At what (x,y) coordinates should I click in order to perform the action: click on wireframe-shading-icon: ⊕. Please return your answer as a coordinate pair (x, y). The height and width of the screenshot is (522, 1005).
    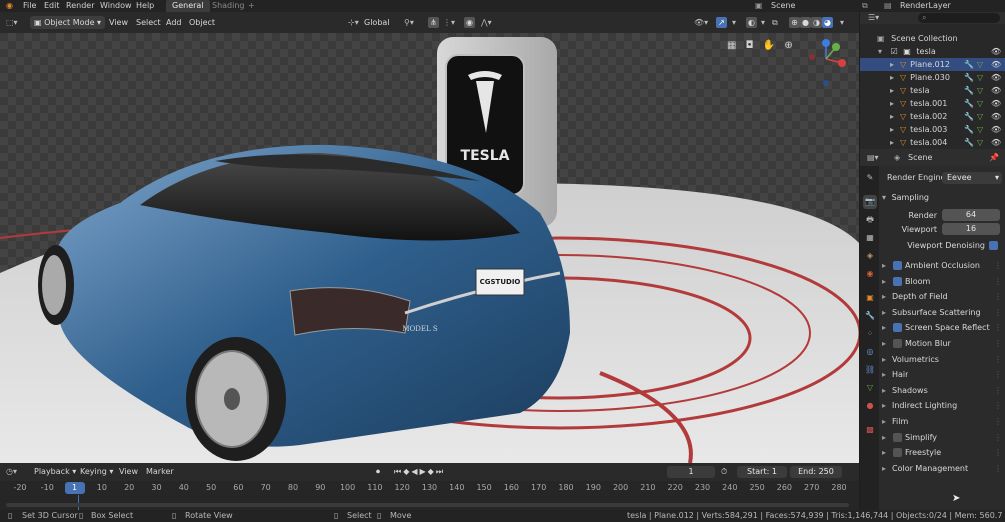
    Looking at the image, I should click on (794, 22).